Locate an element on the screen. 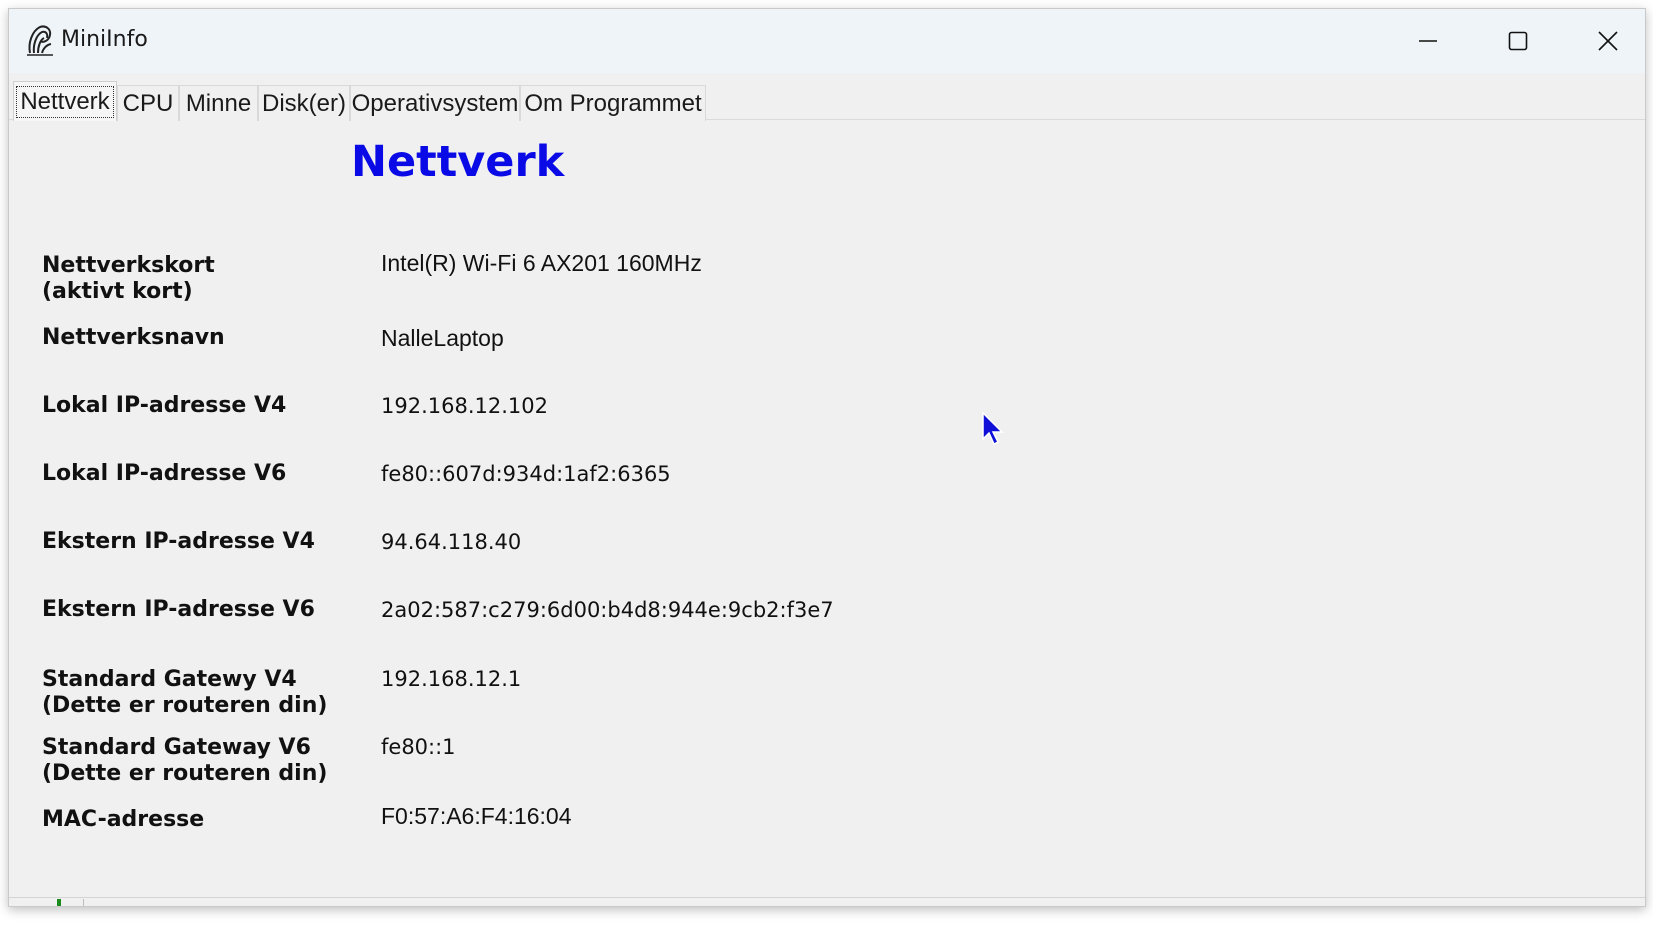 This screenshot has height=925, width=1653. value-lokal-ipv4: 192.168.12.102 is located at coordinates (464, 406).